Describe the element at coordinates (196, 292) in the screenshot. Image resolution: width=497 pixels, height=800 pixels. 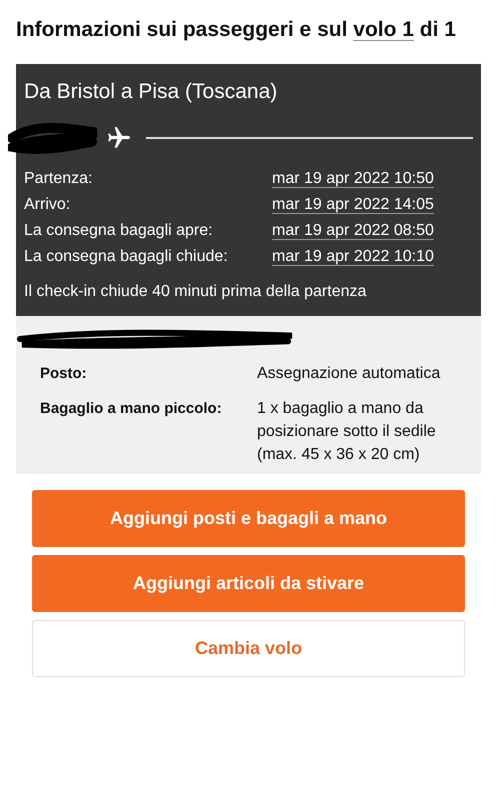
I see `check-in-note: Il check-in chiude 40 minuti prima della partenza` at that location.